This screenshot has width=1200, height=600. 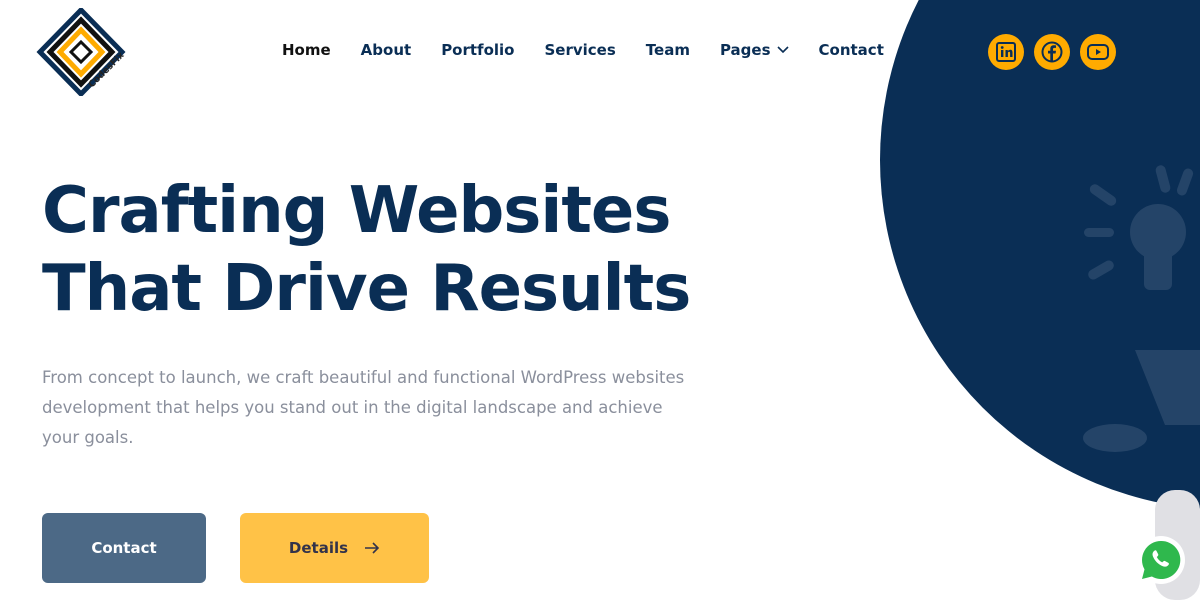 I want to click on chevron-down-icon, so click(x=782, y=50).